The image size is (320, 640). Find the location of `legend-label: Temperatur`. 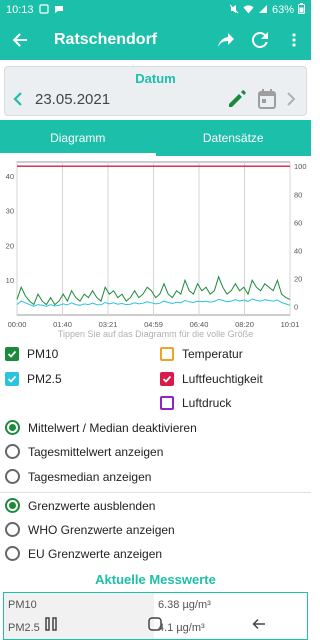

legend-label: Temperatur is located at coordinates (212, 354).